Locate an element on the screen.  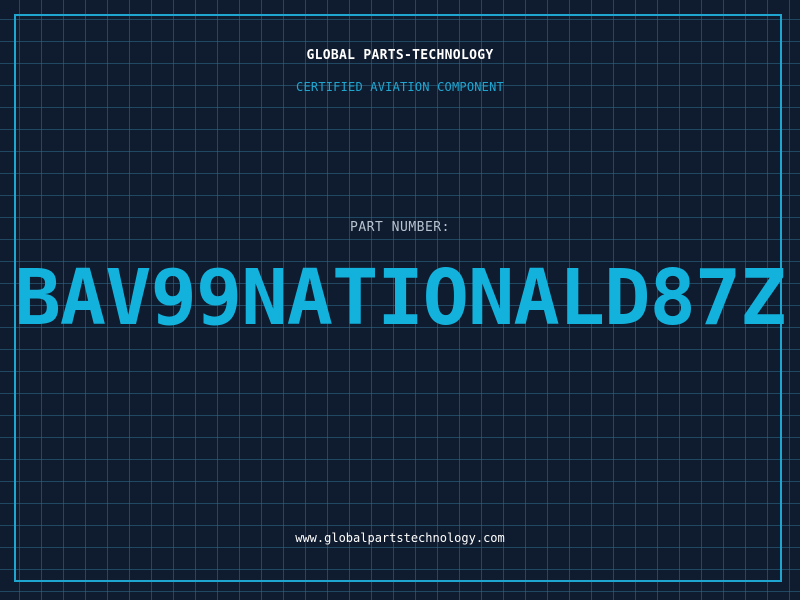
website-url: www.globalpartstechnology.com is located at coordinates (400, 538).